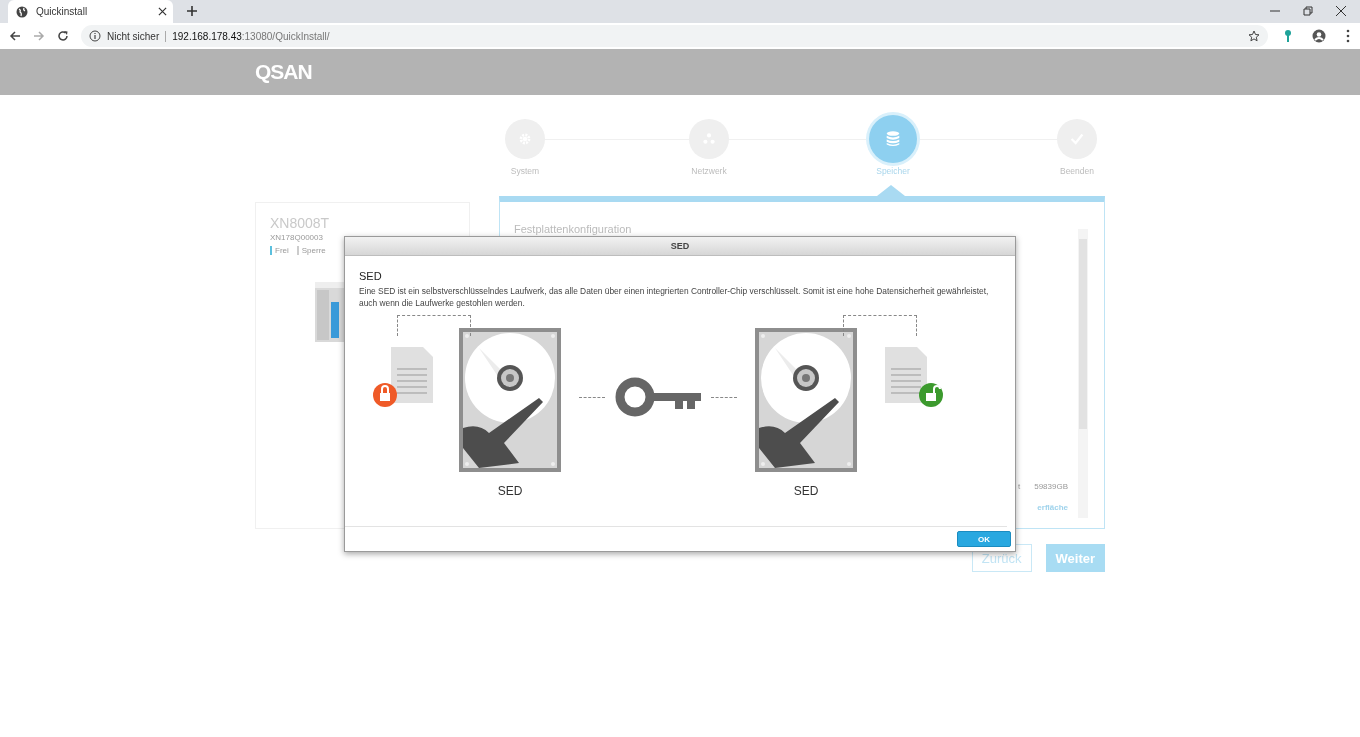  I want to click on new-tab-icon, so click(192, 11).